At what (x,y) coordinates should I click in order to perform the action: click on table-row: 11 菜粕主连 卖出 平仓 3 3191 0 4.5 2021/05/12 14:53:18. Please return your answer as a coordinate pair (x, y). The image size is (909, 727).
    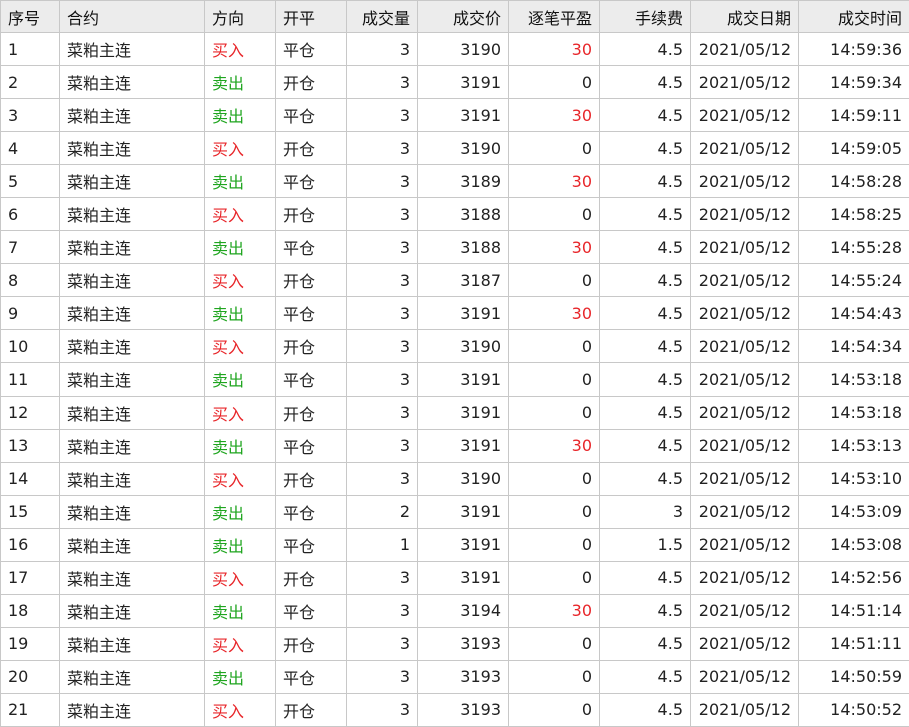
    Looking at the image, I should click on (454, 379).